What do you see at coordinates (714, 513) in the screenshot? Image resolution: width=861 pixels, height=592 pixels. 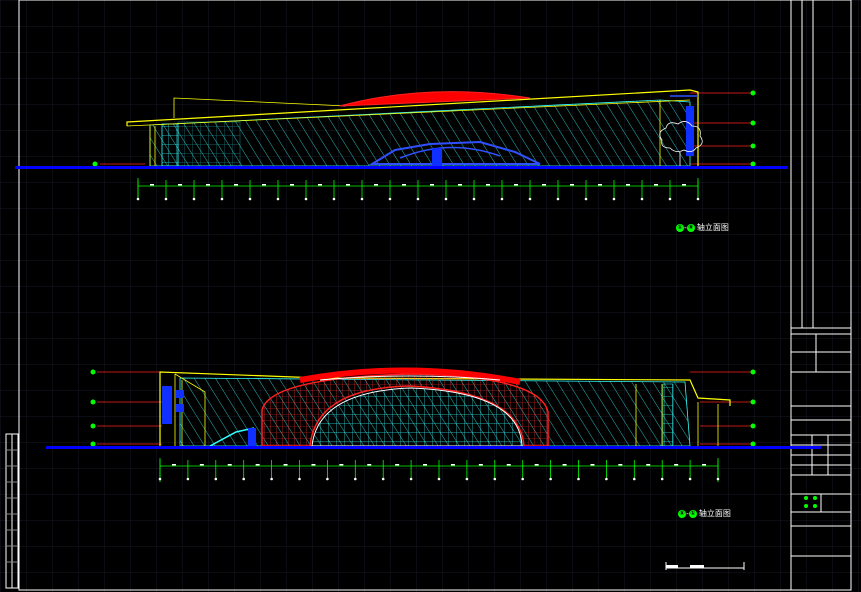 I see `elevation-b-title: 轴立面图` at bounding box center [714, 513].